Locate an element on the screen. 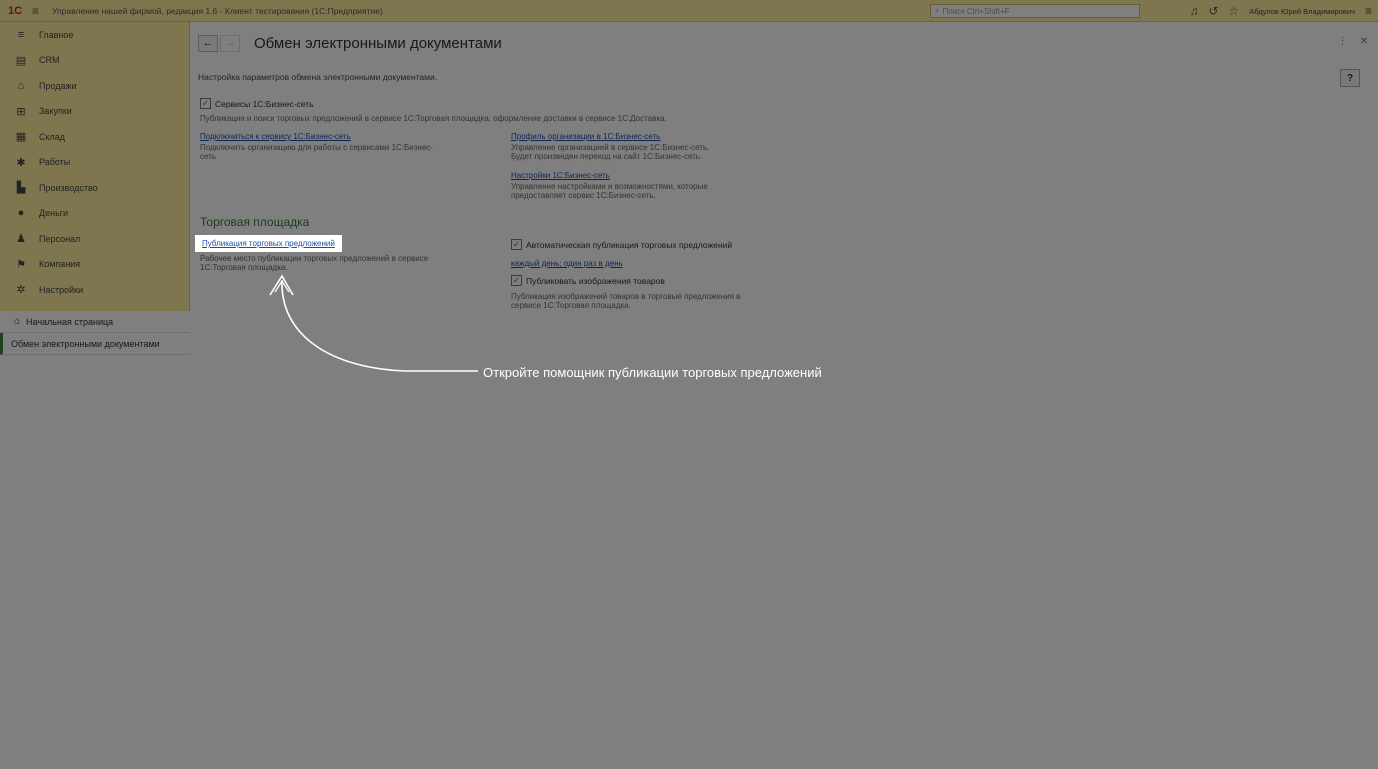 Image resolution: width=1378 pixels, height=769 pixels. sidebar-item-main: ≡ Главное is located at coordinates (94, 35).